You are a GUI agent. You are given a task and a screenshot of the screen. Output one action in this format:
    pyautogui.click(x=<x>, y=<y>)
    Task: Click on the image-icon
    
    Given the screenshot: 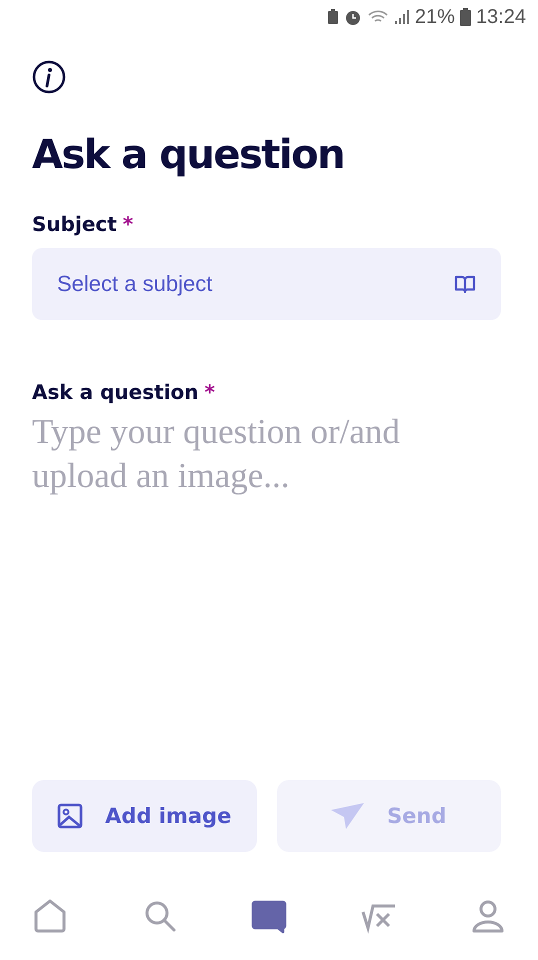 What is the action you would take?
    pyautogui.click(x=70, y=816)
    